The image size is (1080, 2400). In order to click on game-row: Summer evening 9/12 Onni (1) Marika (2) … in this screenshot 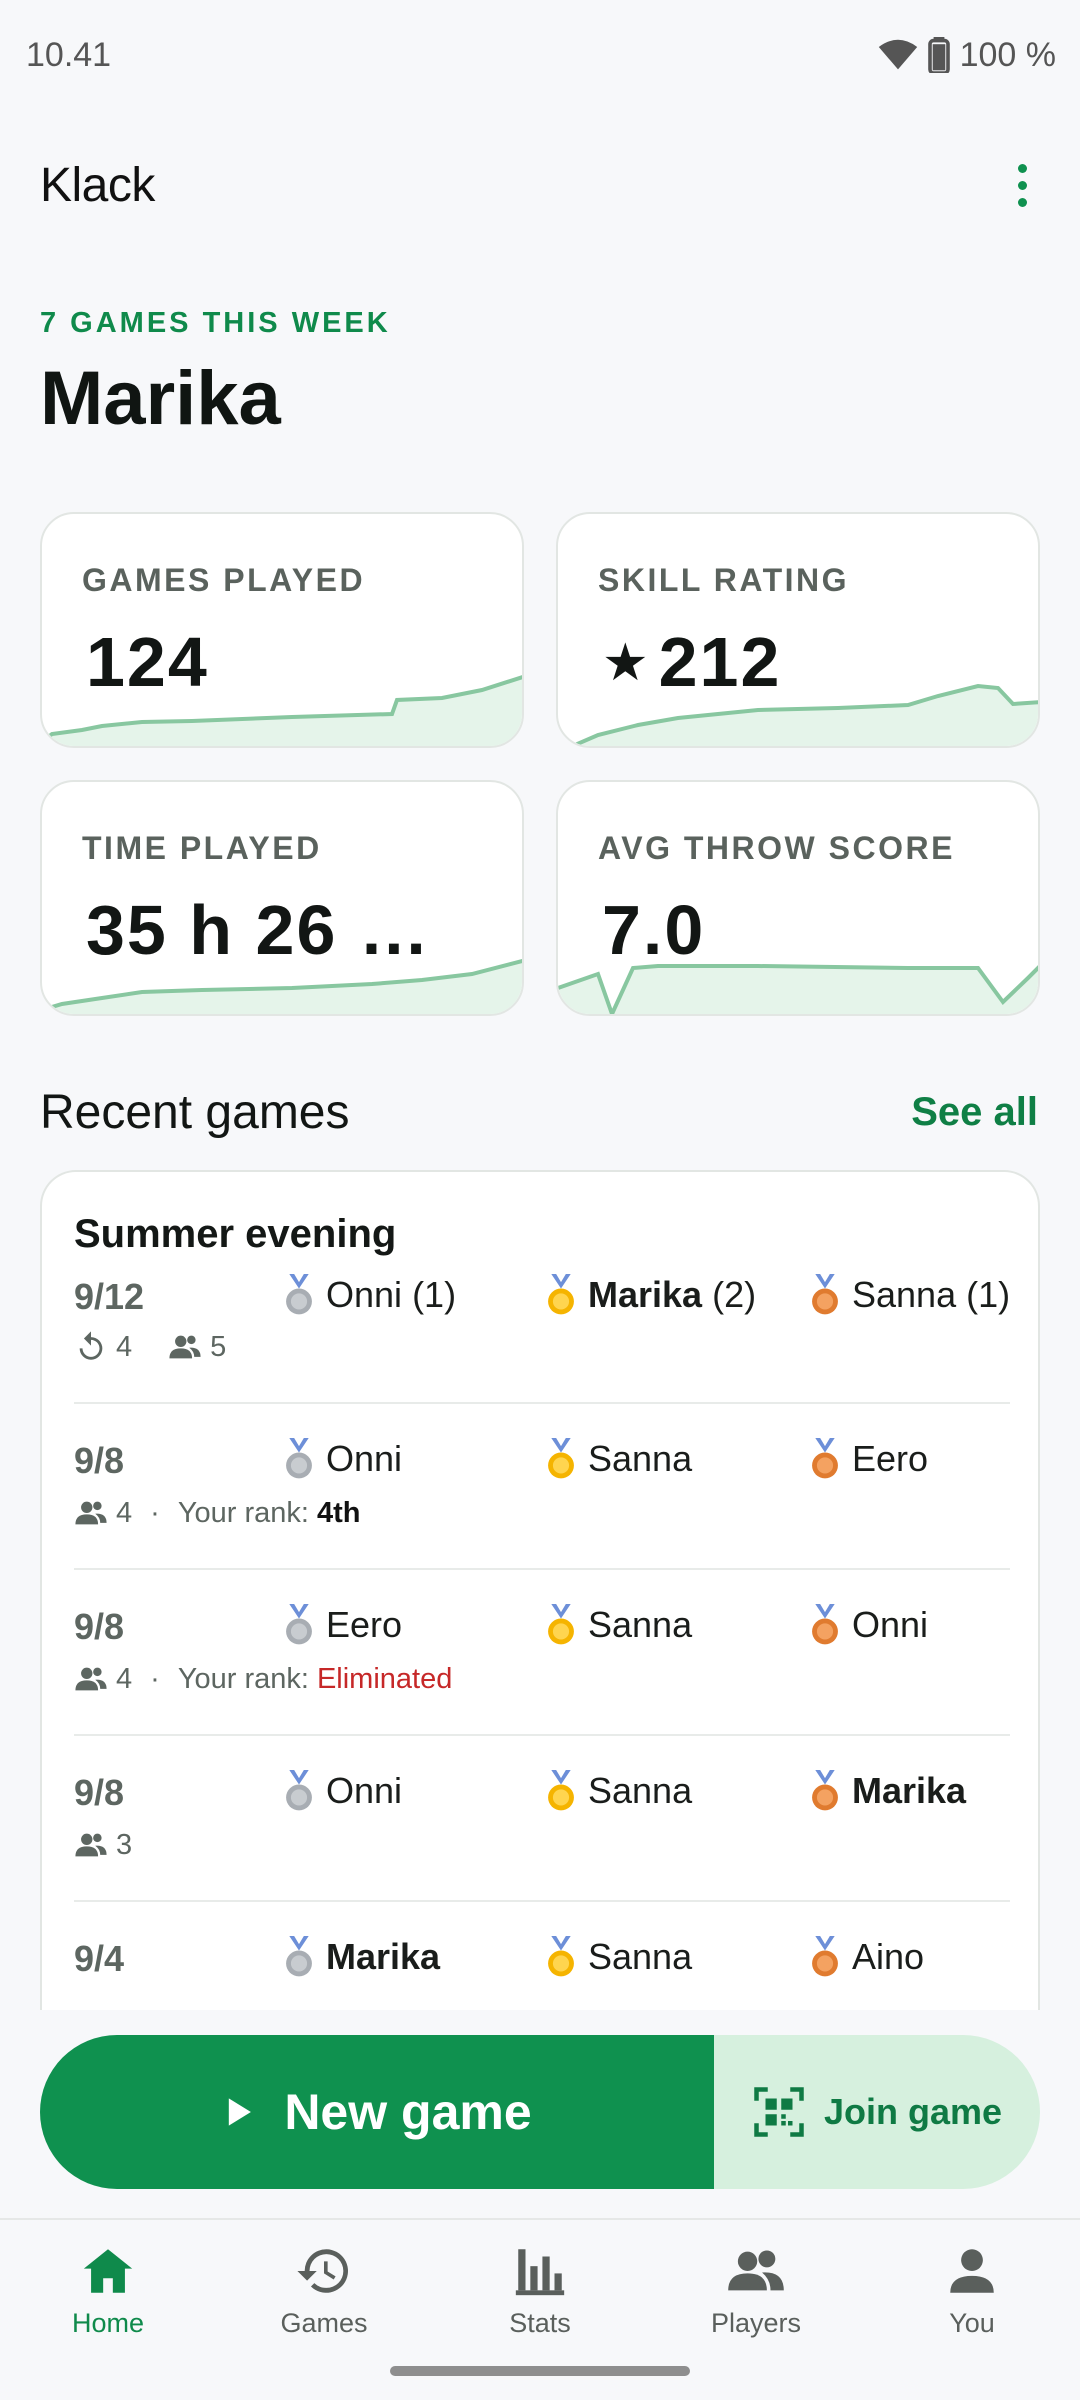, I will do `click(542, 1308)`.